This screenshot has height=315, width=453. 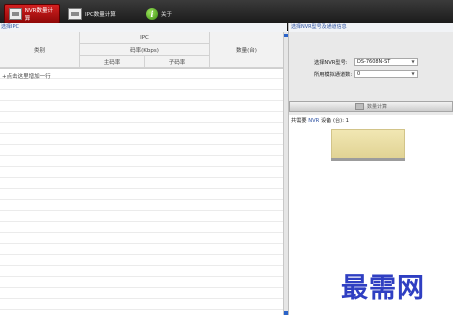 What do you see at coordinates (167, 15) in the screenshot?
I see `tab-about-label: 关于` at bounding box center [167, 15].